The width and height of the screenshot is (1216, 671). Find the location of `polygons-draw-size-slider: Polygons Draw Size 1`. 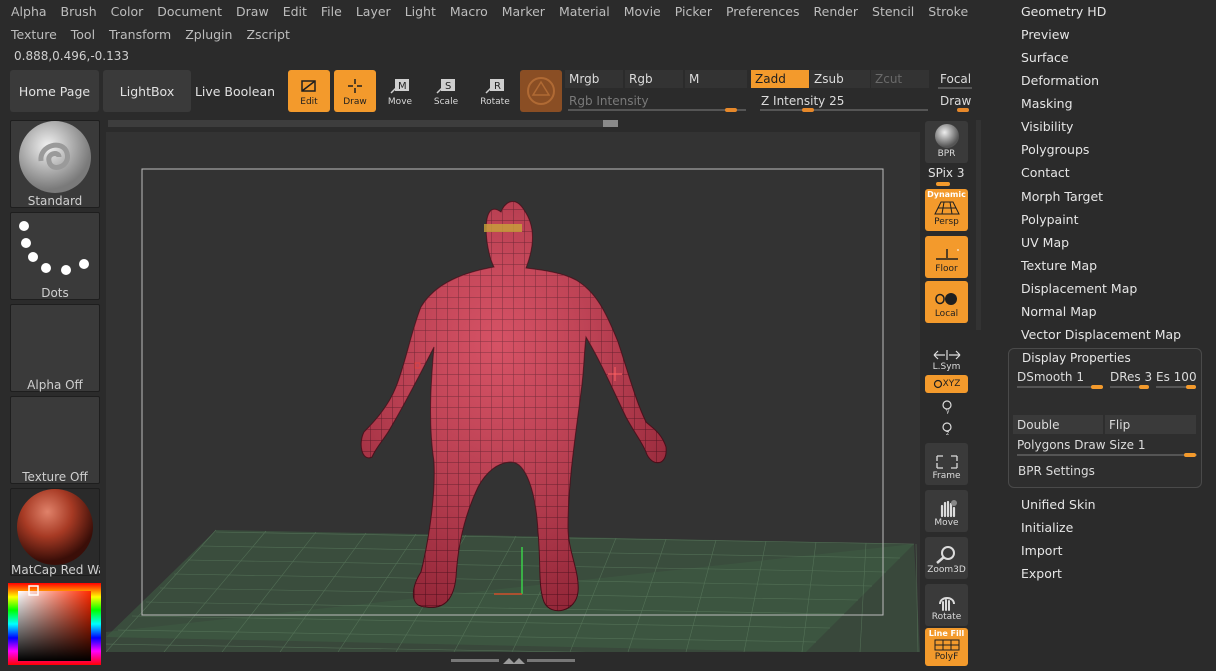

polygons-draw-size-slider: Polygons Draw Size 1 is located at coordinates (1081, 445).